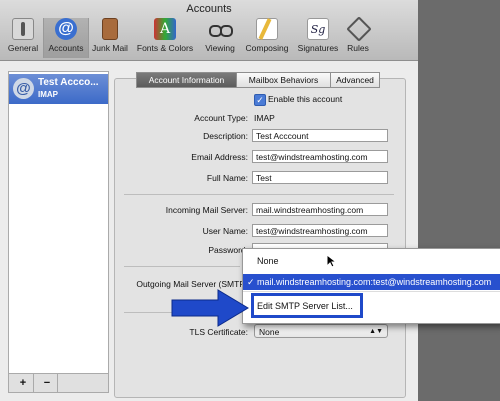 The image size is (500, 401). I want to click on tab-advanced: Advanced, so click(355, 80).